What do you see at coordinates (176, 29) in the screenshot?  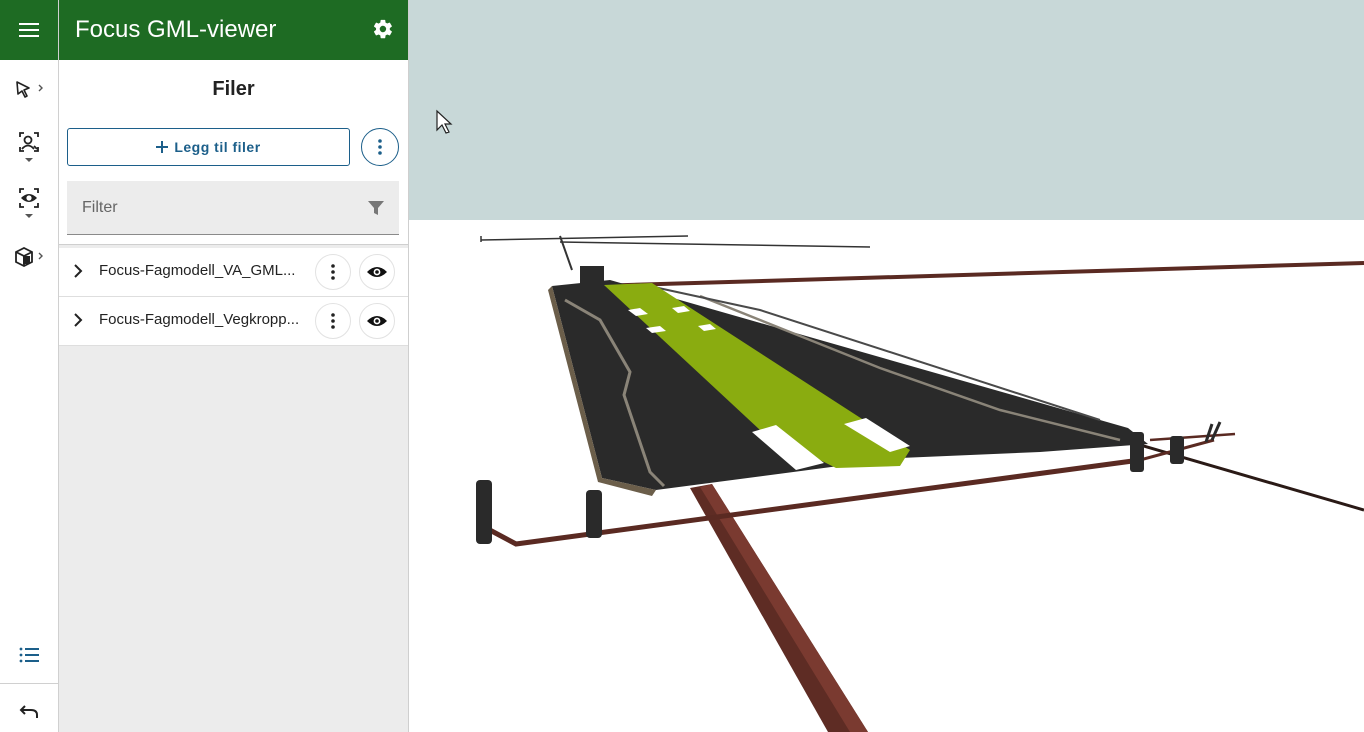 I see `app-title: Focus GML-viewer` at bounding box center [176, 29].